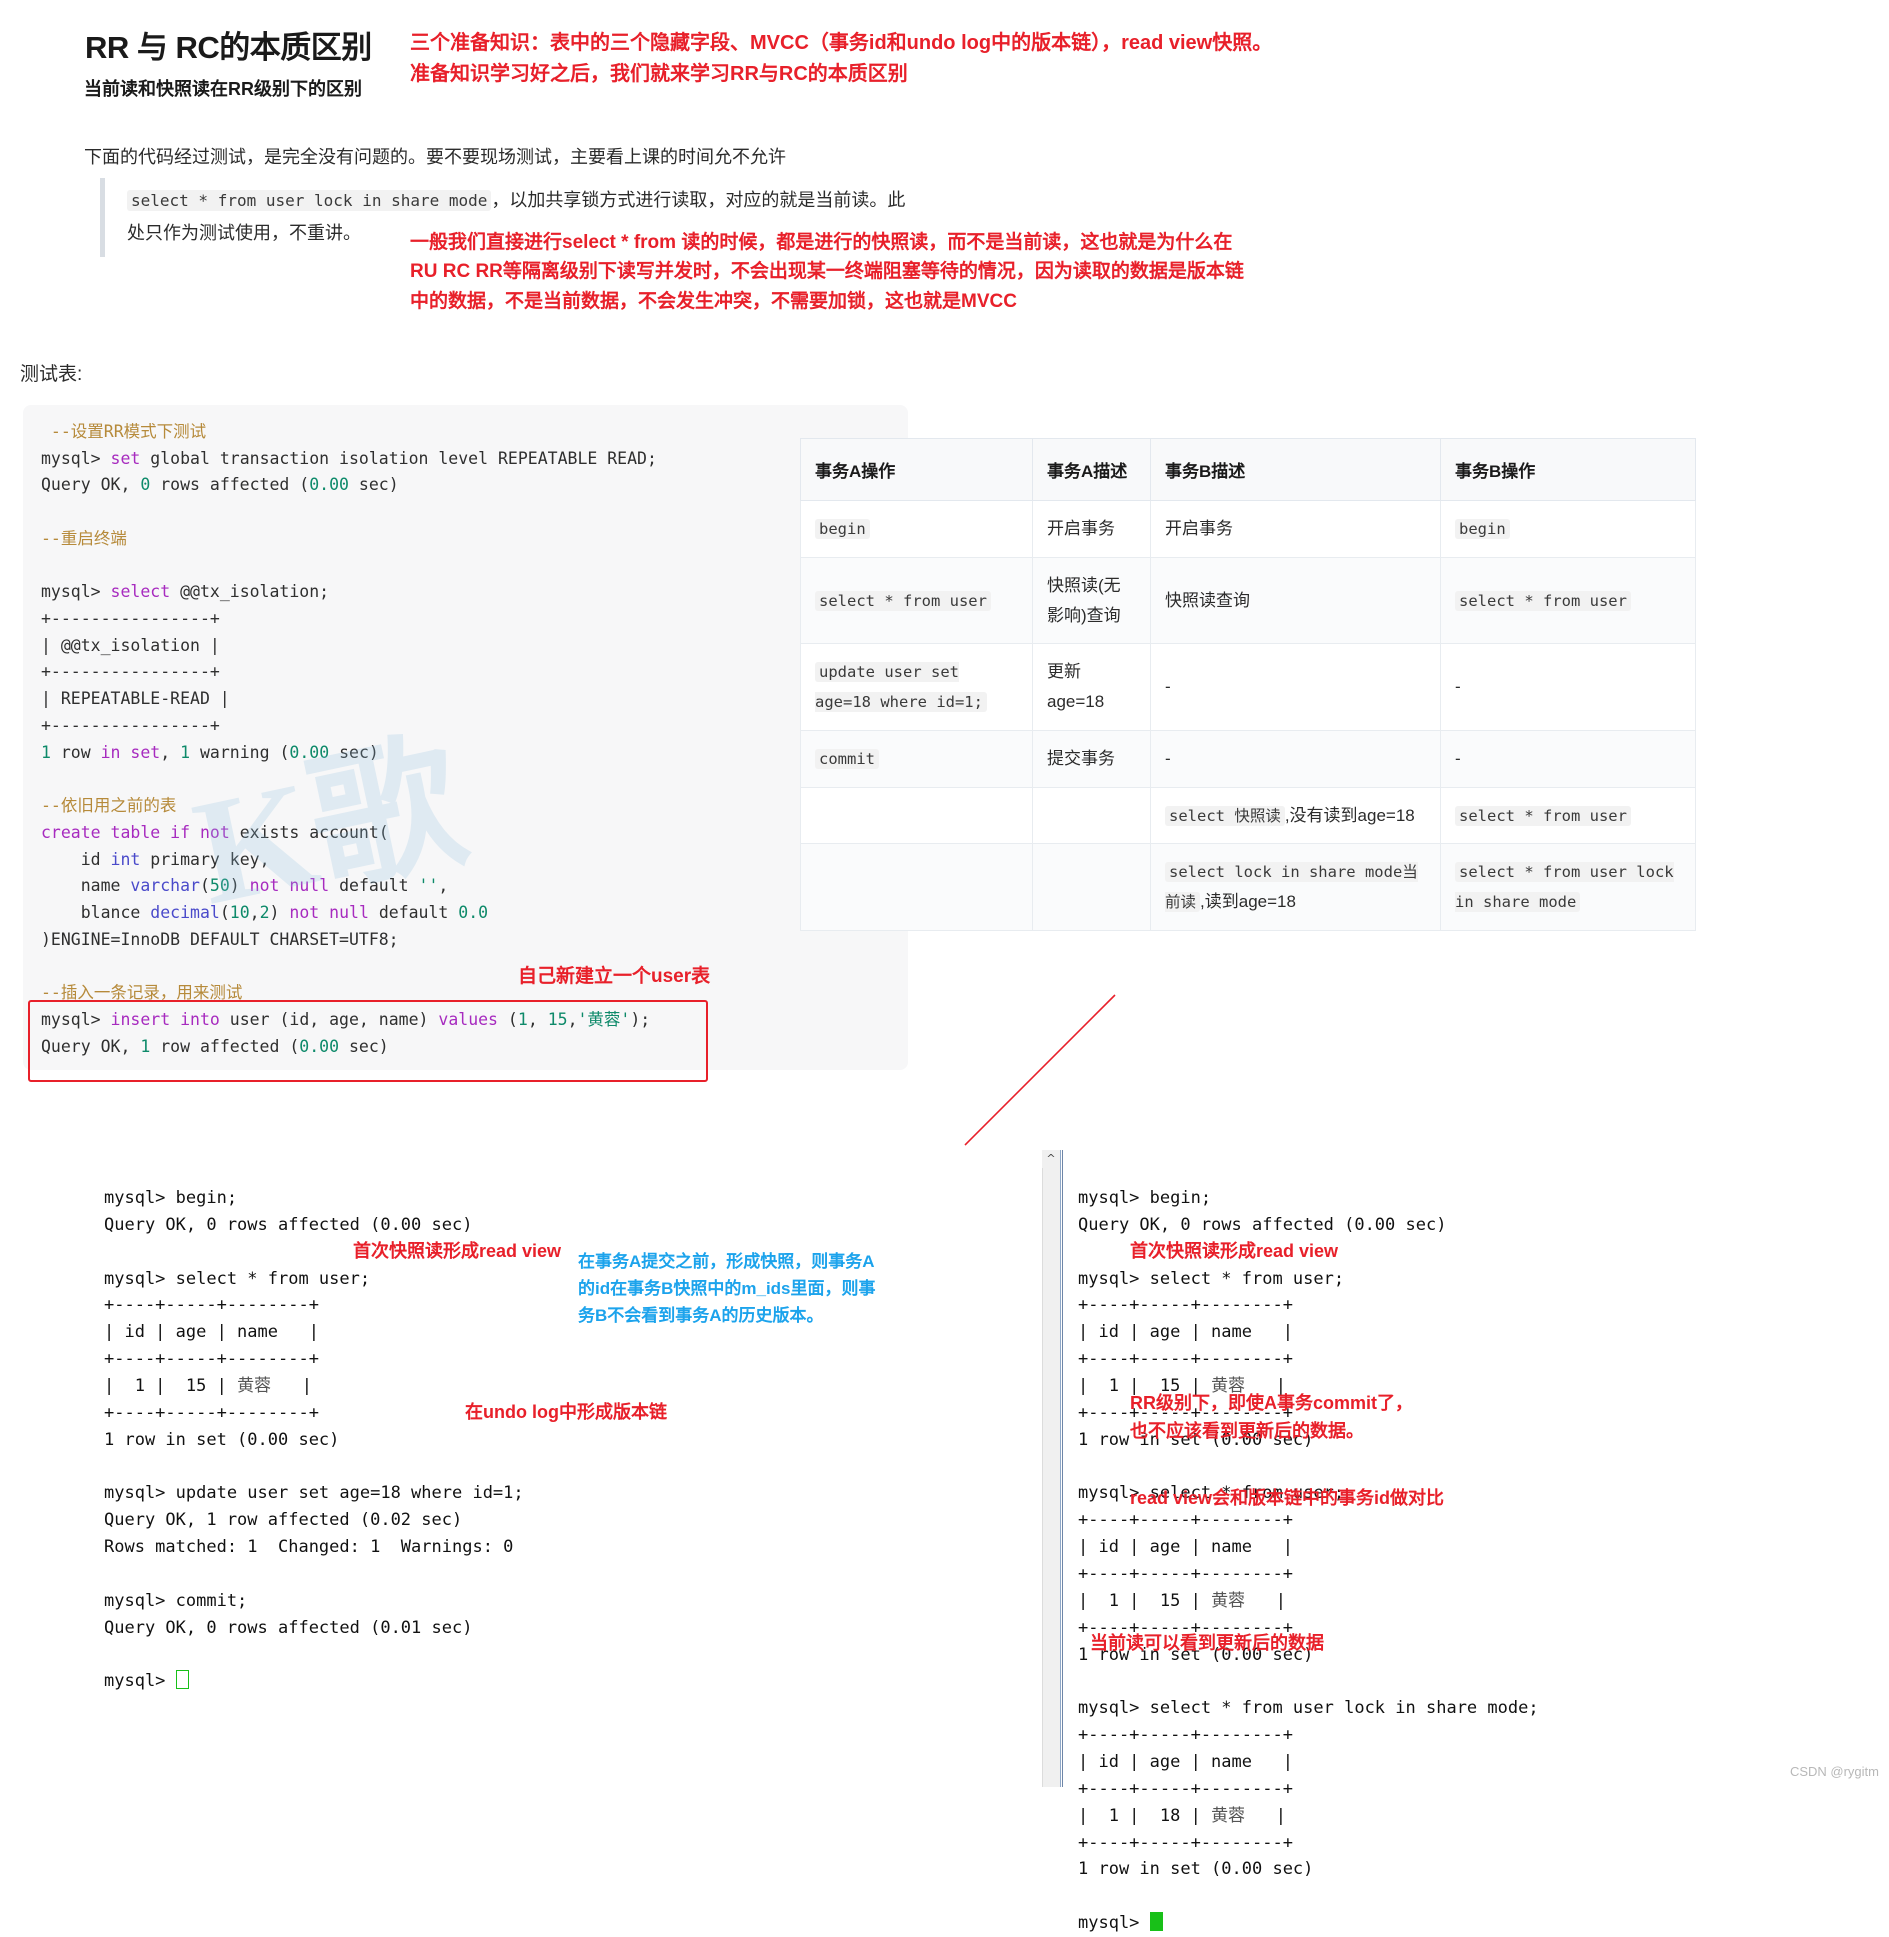  Describe the element at coordinates (228, 47) in the screenshot. I see `page-title: RR 与 RC的本质区别` at that location.